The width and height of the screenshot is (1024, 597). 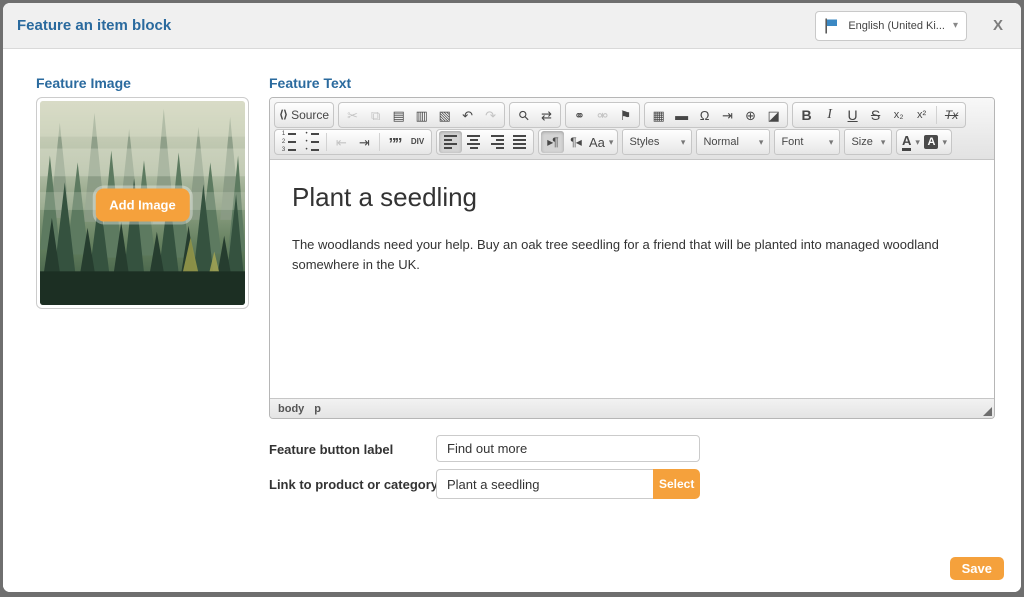 I want to click on content-heading: Plant a seedling, so click(x=385, y=197).